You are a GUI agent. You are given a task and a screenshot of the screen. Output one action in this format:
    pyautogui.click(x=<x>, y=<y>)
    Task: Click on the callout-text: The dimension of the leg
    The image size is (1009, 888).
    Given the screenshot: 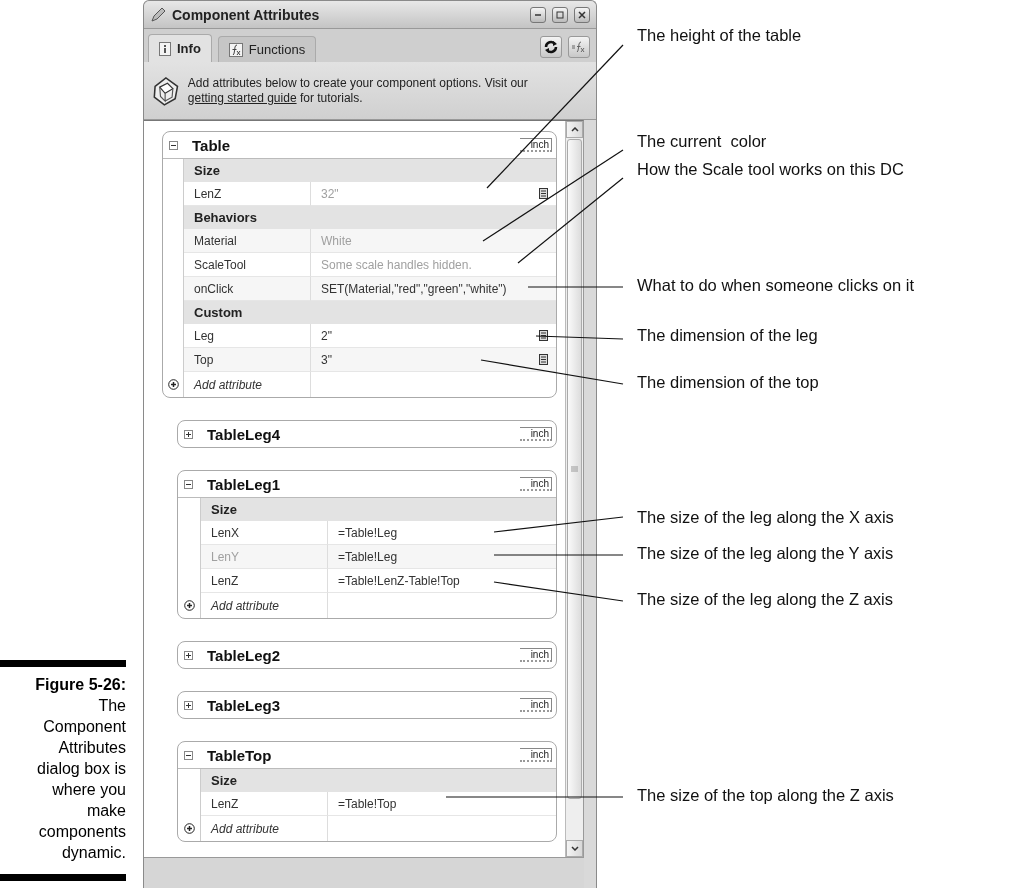 What is the action you would take?
    pyautogui.click(x=727, y=335)
    